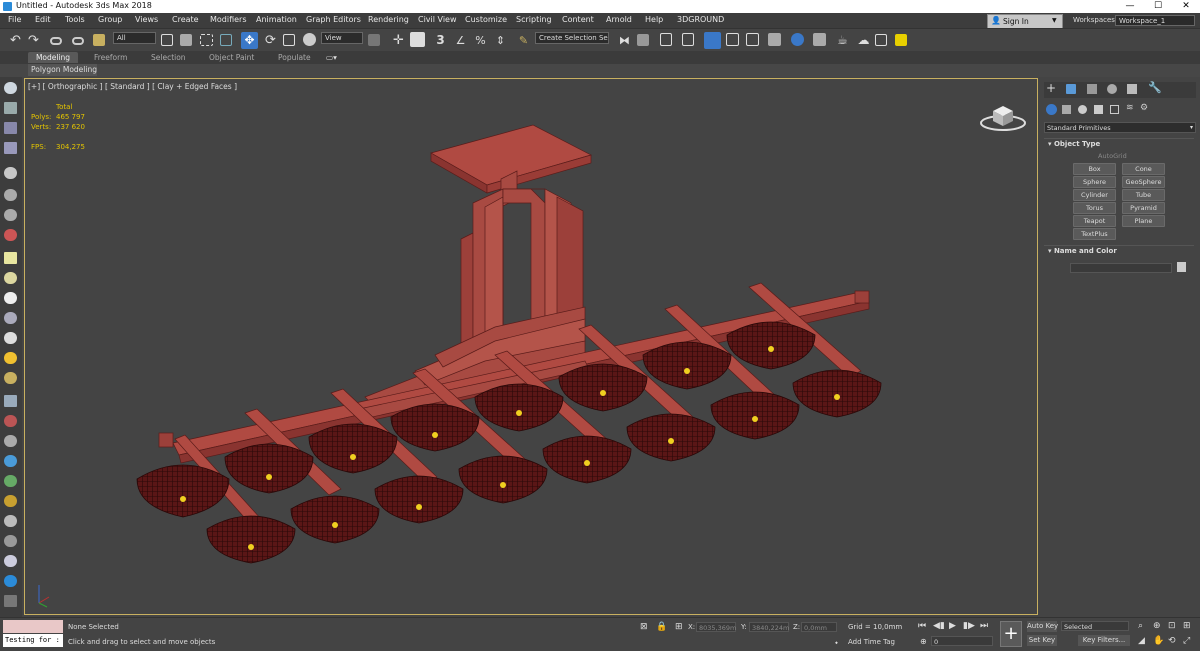  Describe the element at coordinates (1094, 208) in the screenshot. I see `torus-button: Torus` at that location.